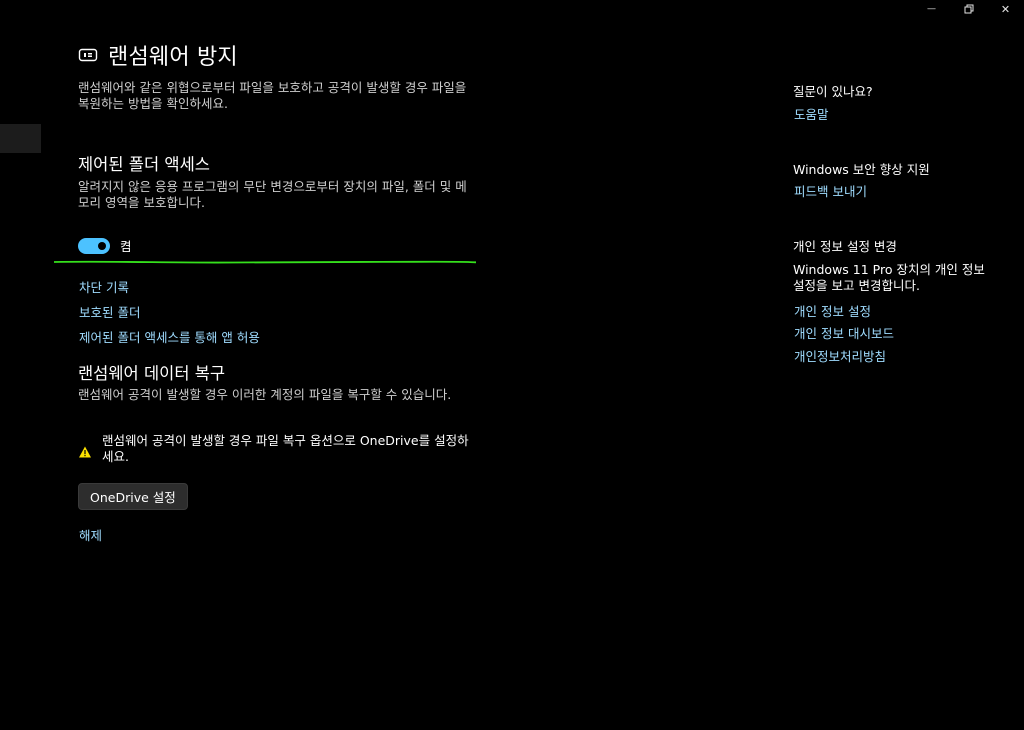  I want to click on help-link: 도움말, so click(811, 113).